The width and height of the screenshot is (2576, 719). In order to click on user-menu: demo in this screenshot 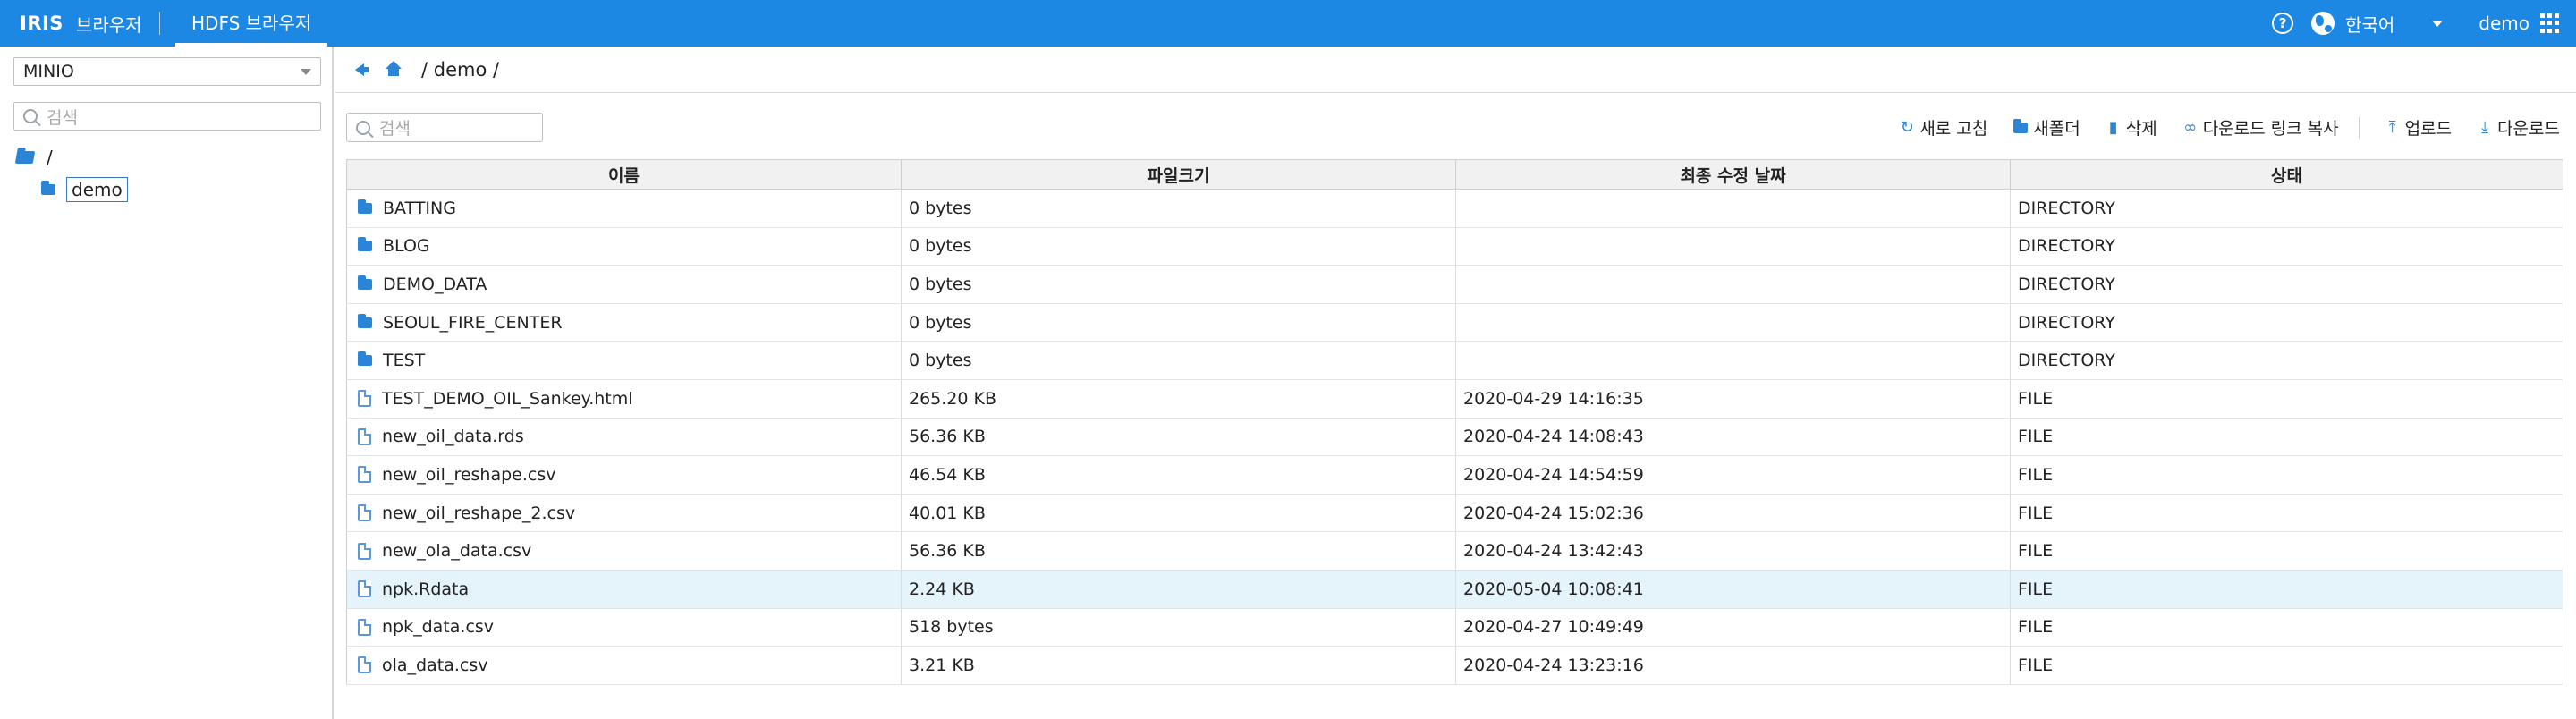, I will do `click(2504, 23)`.